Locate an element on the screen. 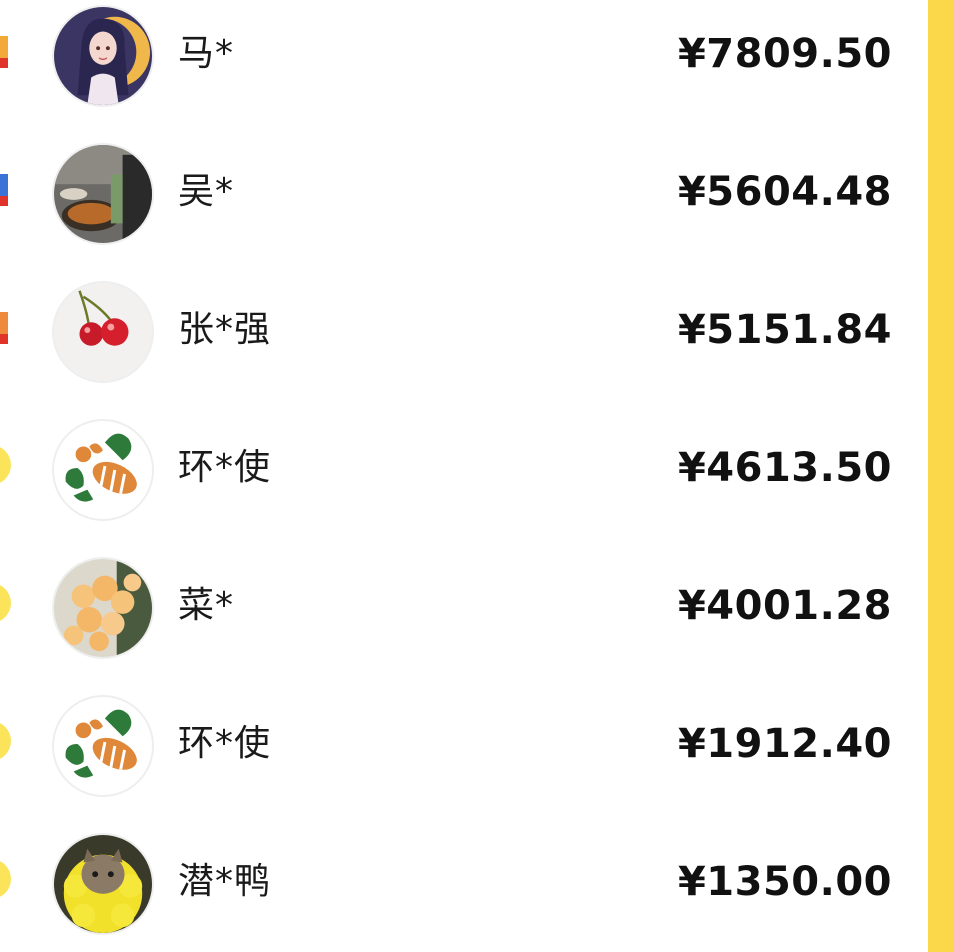  user-name: 菜* is located at coordinates (206, 605).